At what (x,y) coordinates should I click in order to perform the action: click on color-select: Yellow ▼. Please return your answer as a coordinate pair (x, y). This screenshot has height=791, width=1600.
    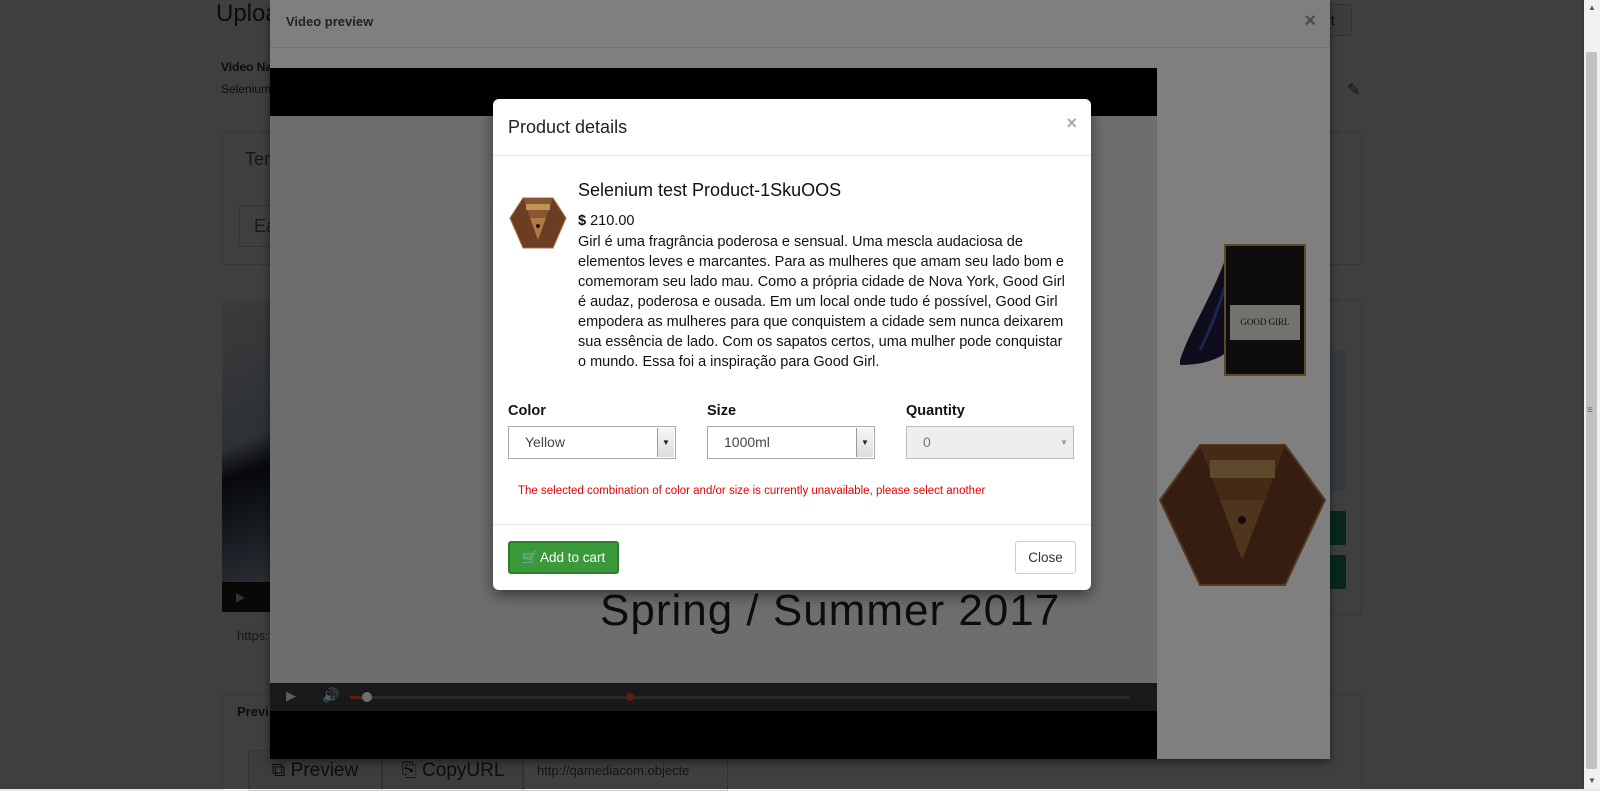
    Looking at the image, I should click on (592, 442).